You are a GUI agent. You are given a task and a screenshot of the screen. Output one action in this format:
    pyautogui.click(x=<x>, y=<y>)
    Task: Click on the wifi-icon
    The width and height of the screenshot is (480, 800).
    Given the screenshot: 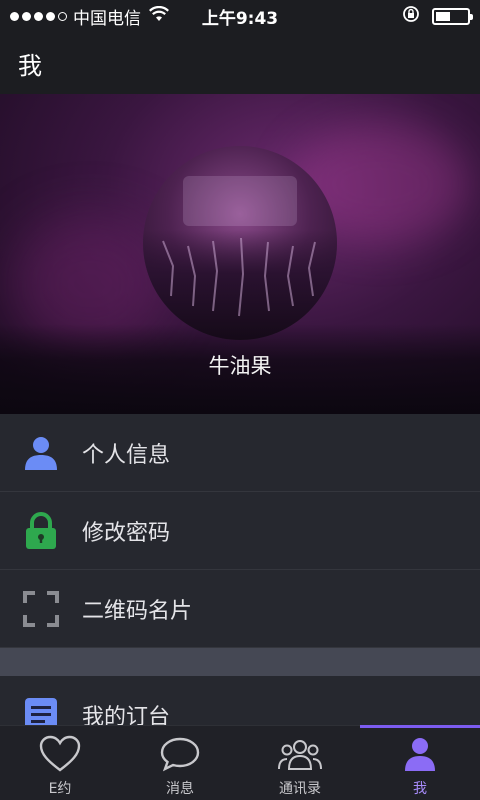 What is the action you would take?
    pyautogui.click(x=159, y=16)
    